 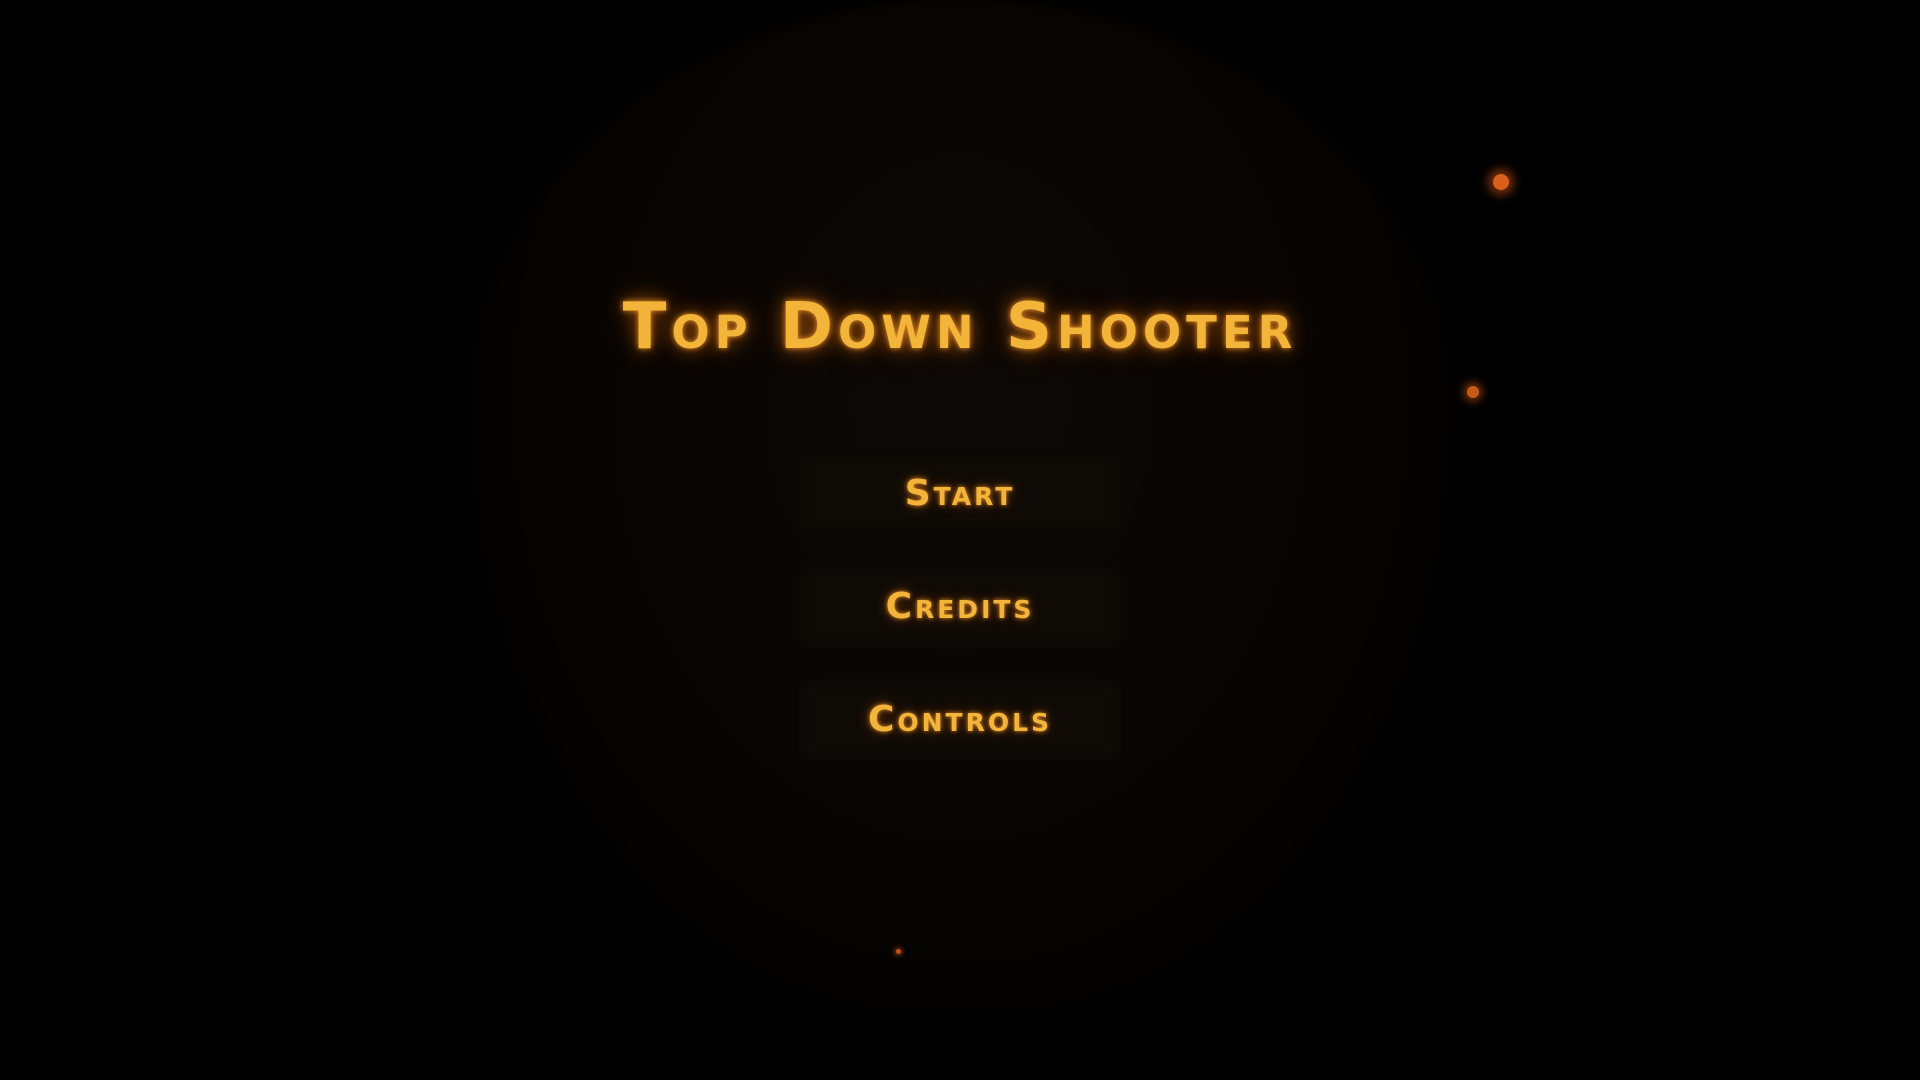 What do you see at coordinates (960, 494) in the screenshot?
I see `start-button: Start` at bounding box center [960, 494].